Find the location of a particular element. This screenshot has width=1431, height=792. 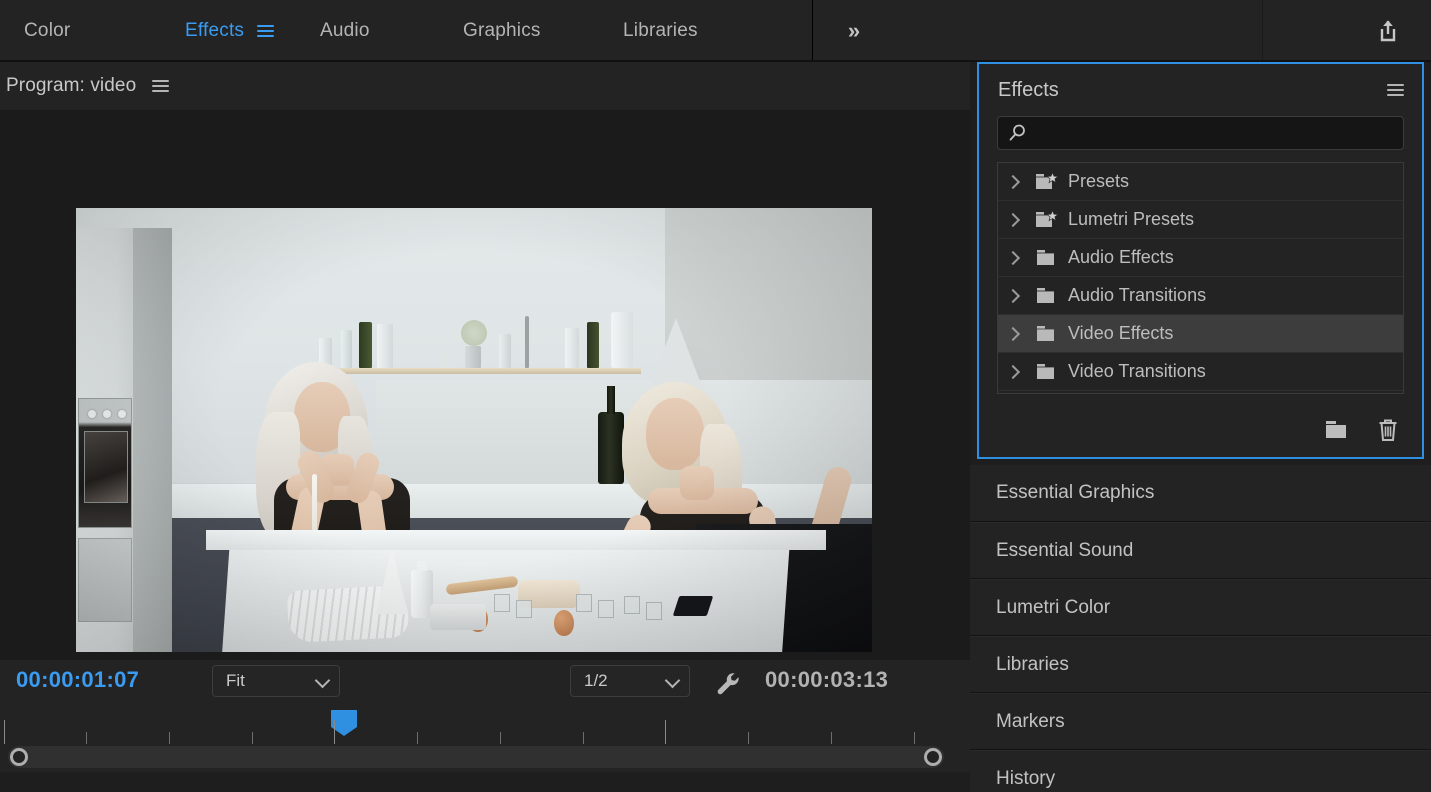

workspace-tab-label: Libraries is located at coordinates (660, 30).